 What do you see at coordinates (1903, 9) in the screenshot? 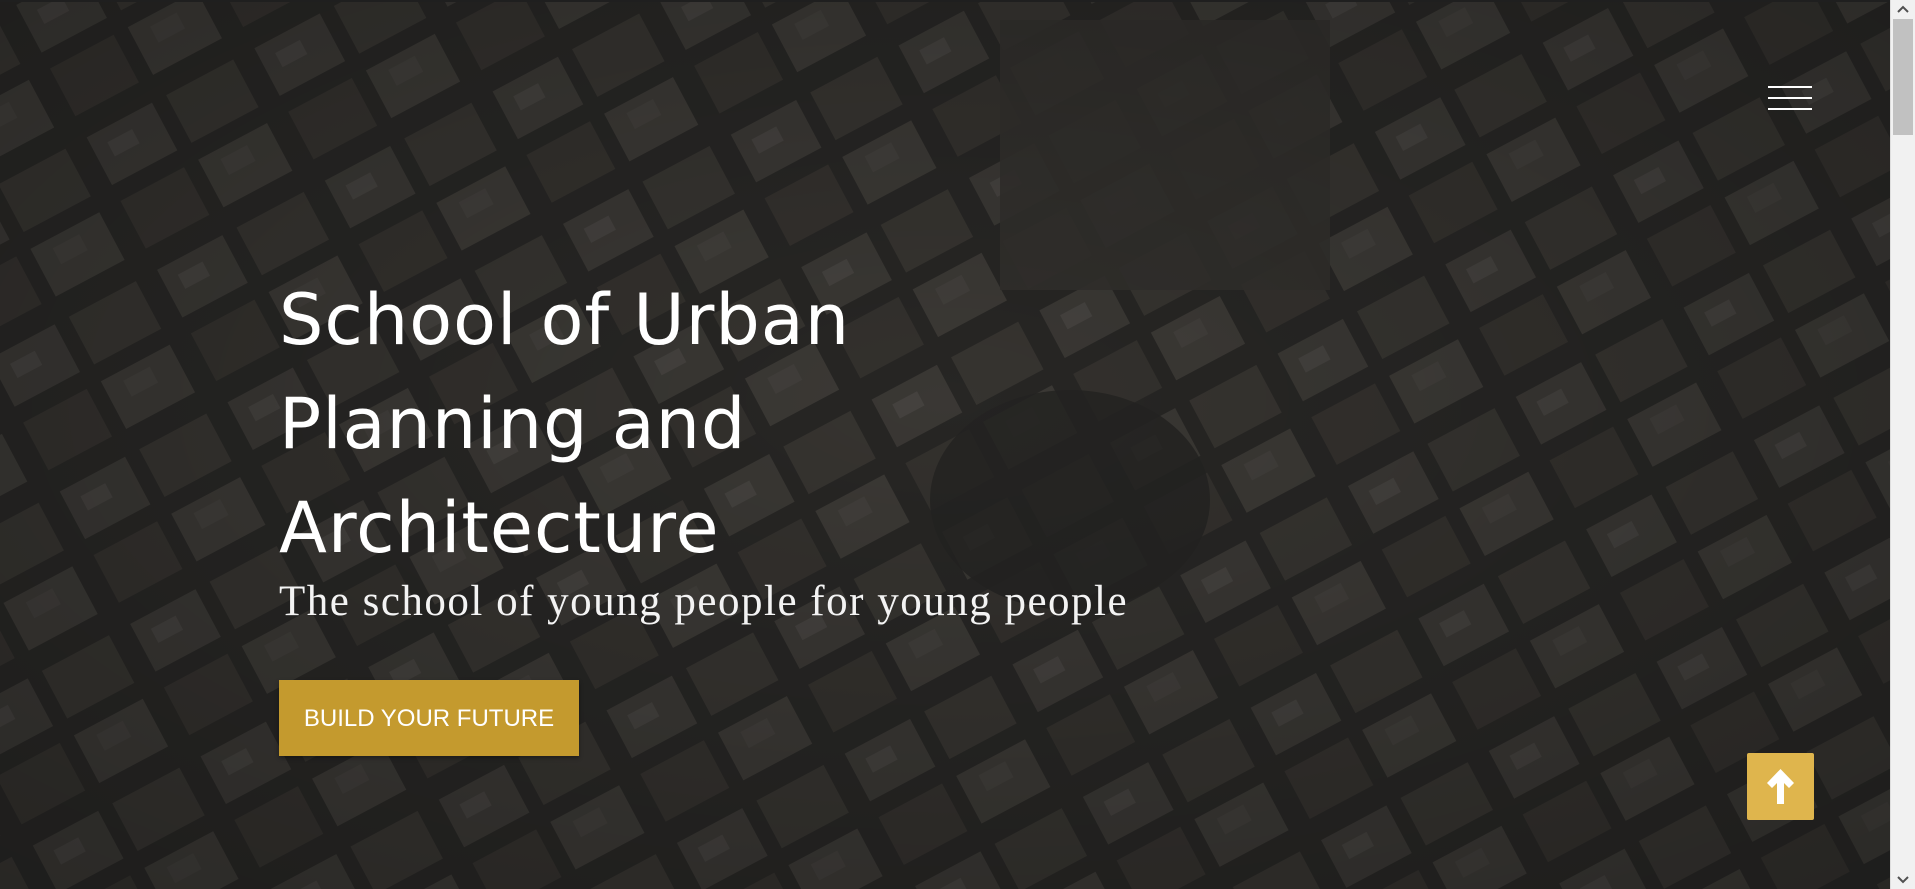
I see `chevron-up-icon` at bounding box center [1903, 9].